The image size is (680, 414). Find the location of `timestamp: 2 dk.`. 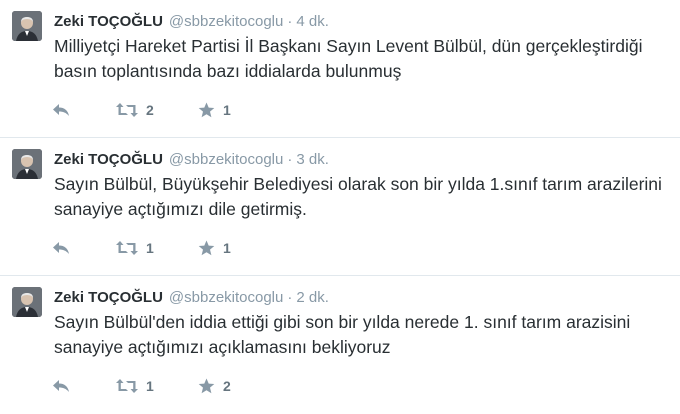

timestamp: 2 dk. is located at coordinates (312, 297).